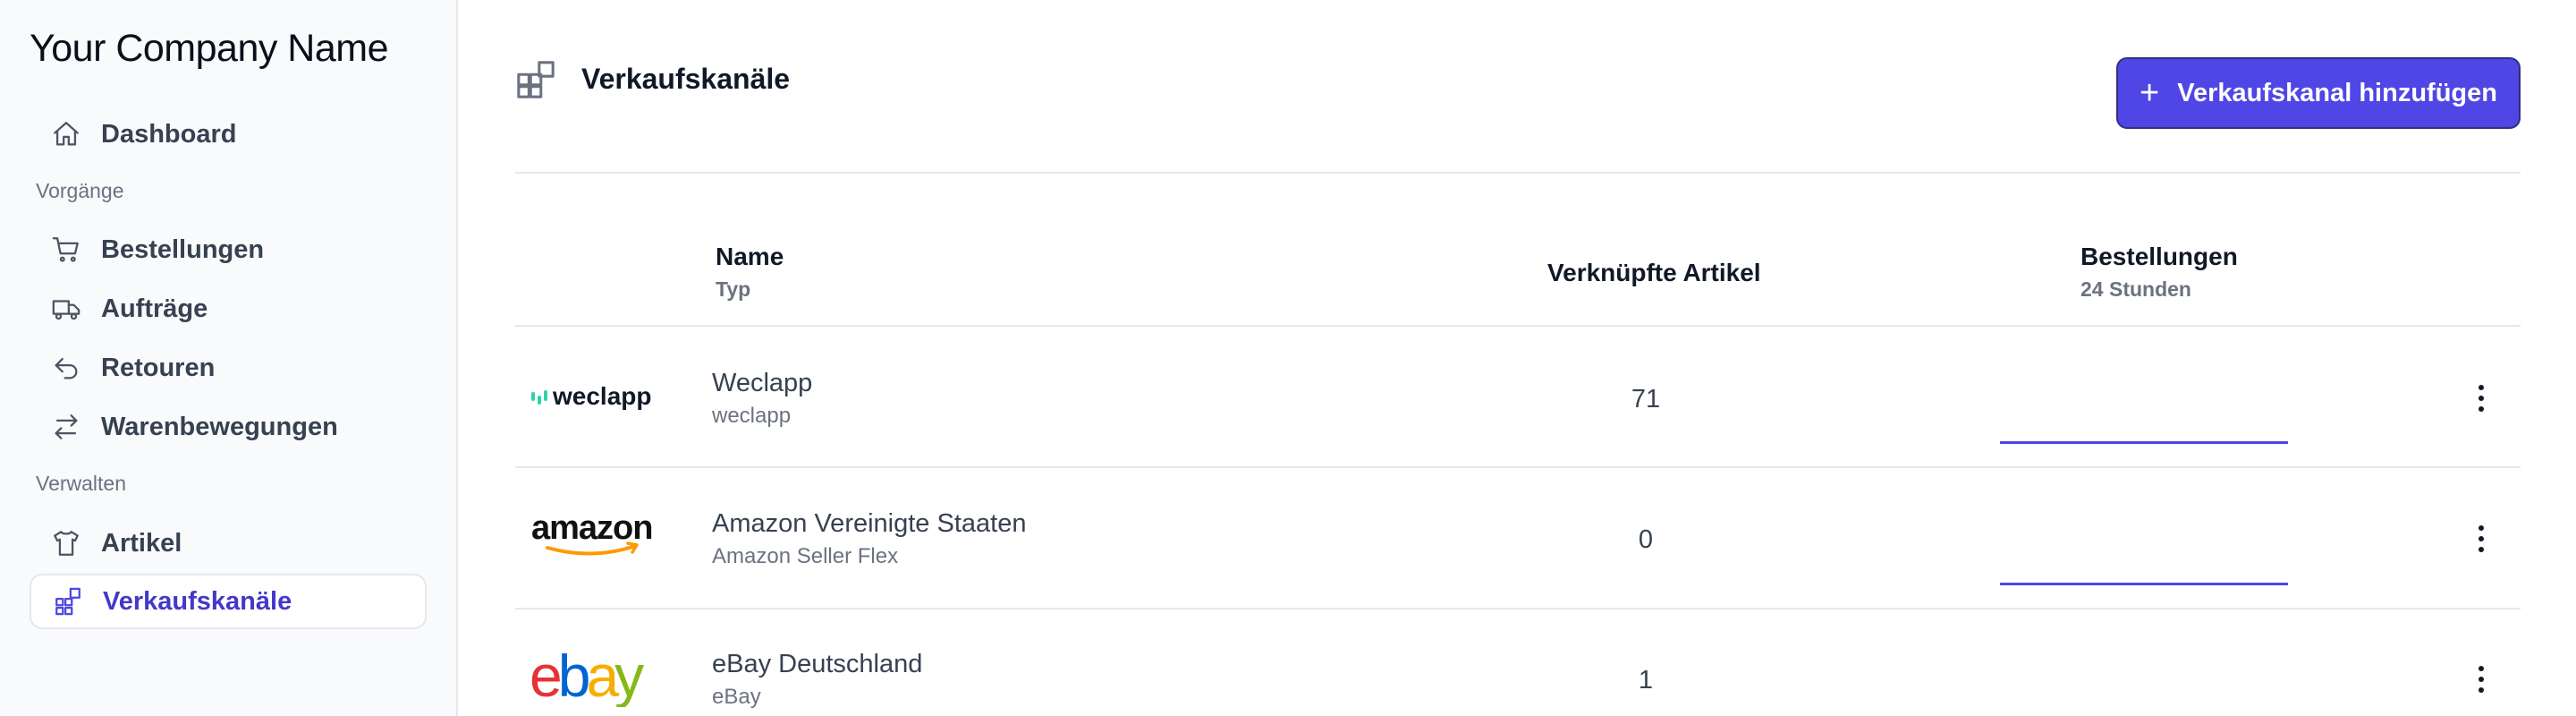 This screenshot has height=716, width=2576. What do you see at coordinates (169, 134) in the screenshot?
I see `sidebar-item-label: Dashboard` at bounding box center [169, 134].